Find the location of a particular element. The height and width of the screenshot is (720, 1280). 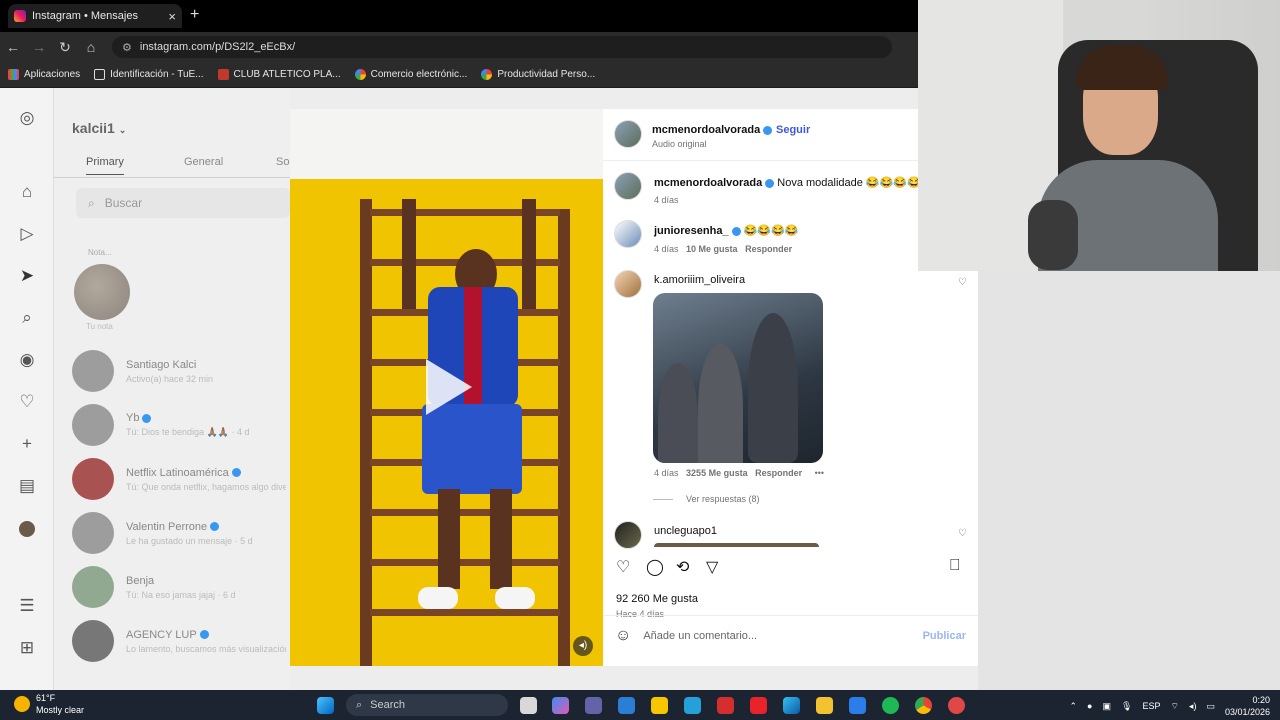

mute-icon: ◂) is located at coordinates (583, 646).